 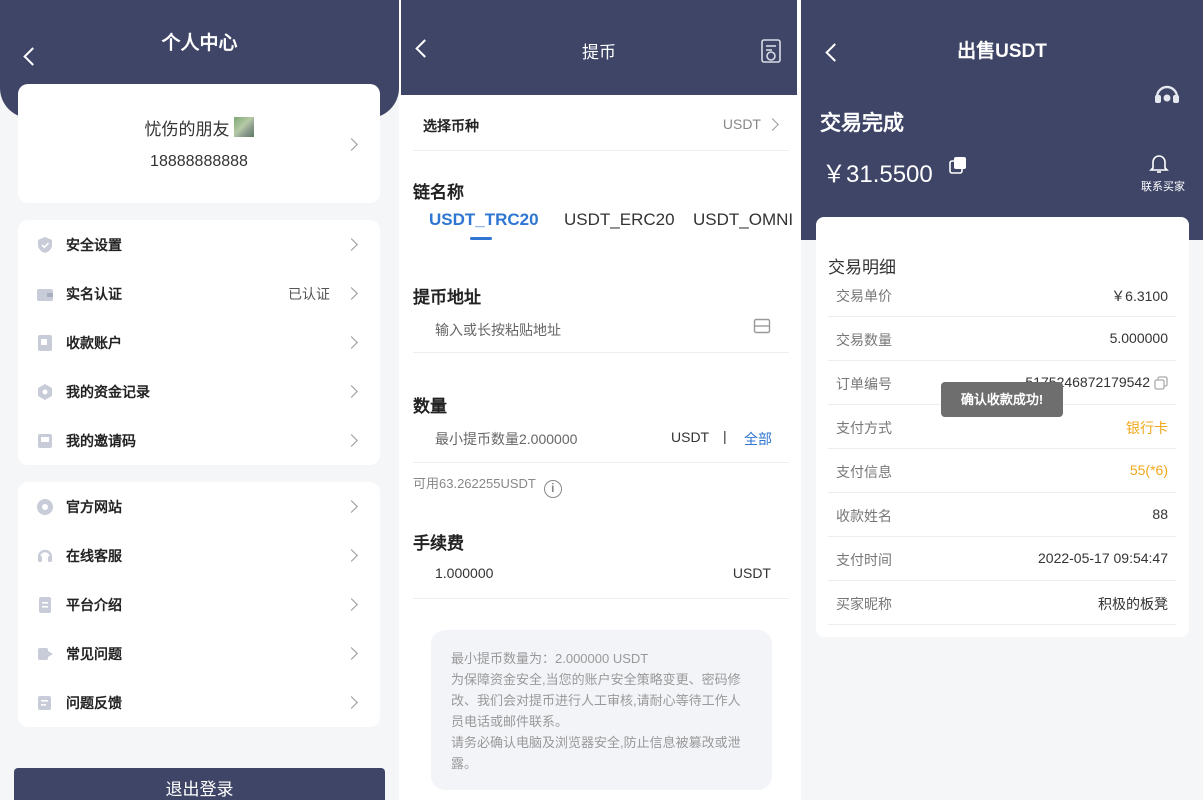 I want to click on detail-row-payment-time: 支付时间 2022-05-17 09:54:47, so click(x=1002, y=559).